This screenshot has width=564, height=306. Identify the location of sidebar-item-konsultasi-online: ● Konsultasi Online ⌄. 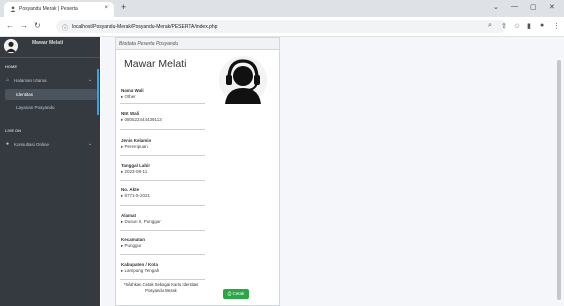
(50, 144).